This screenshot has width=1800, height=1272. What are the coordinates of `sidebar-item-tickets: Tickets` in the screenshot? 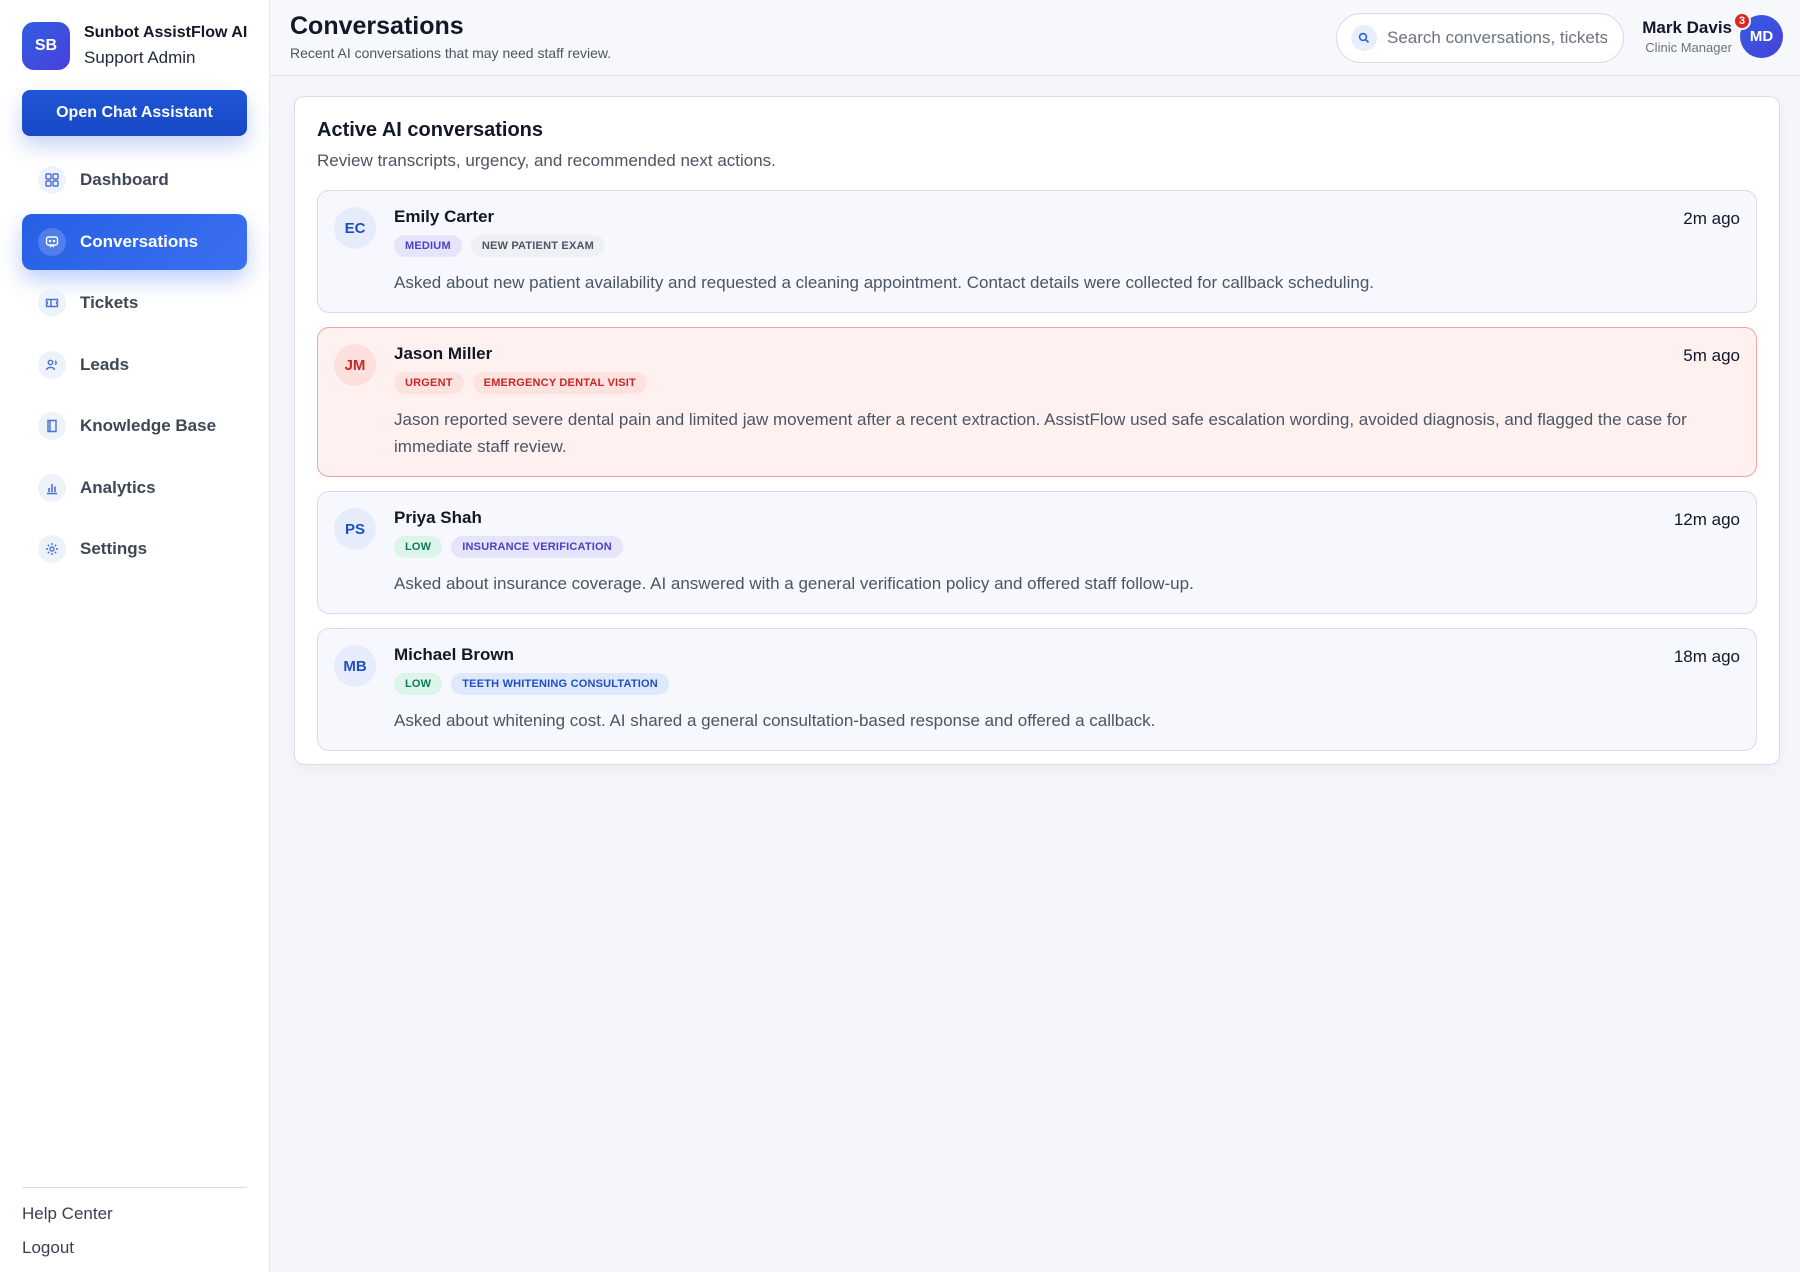 It's located at (134, 303).